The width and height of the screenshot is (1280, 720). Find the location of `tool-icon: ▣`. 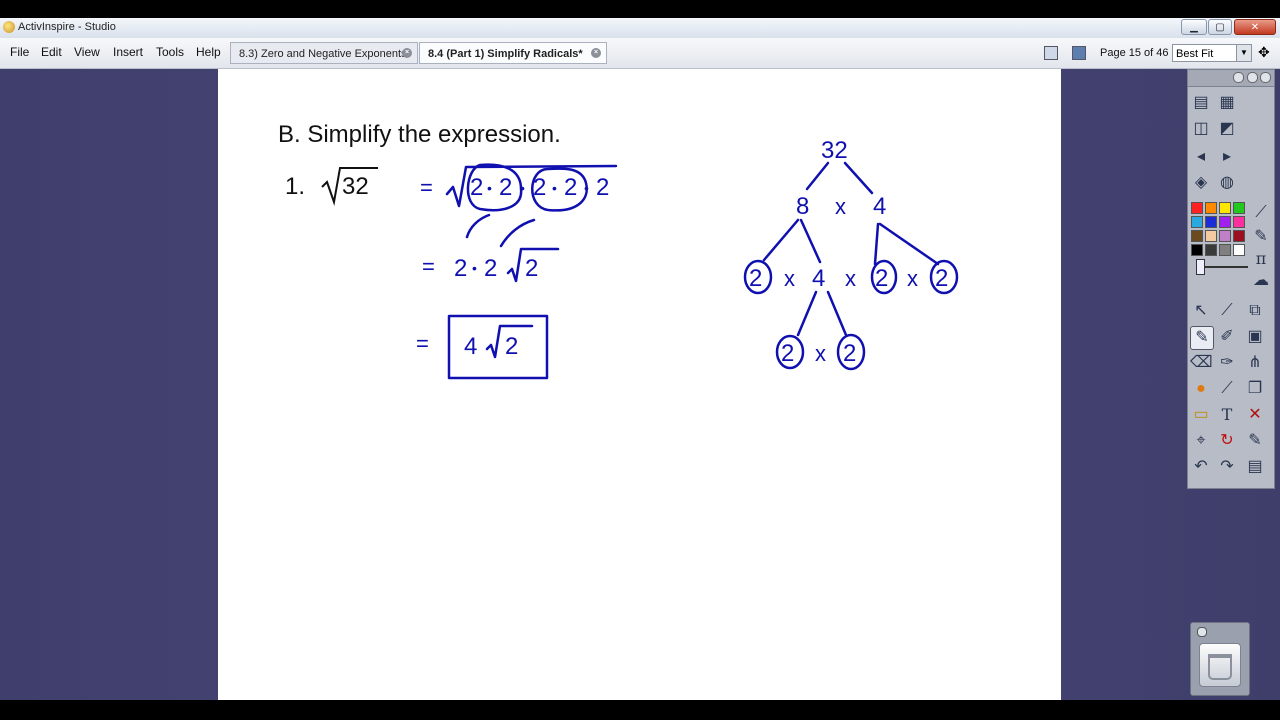

tool-icon: ▣ is located at coordinates (1255, 337).